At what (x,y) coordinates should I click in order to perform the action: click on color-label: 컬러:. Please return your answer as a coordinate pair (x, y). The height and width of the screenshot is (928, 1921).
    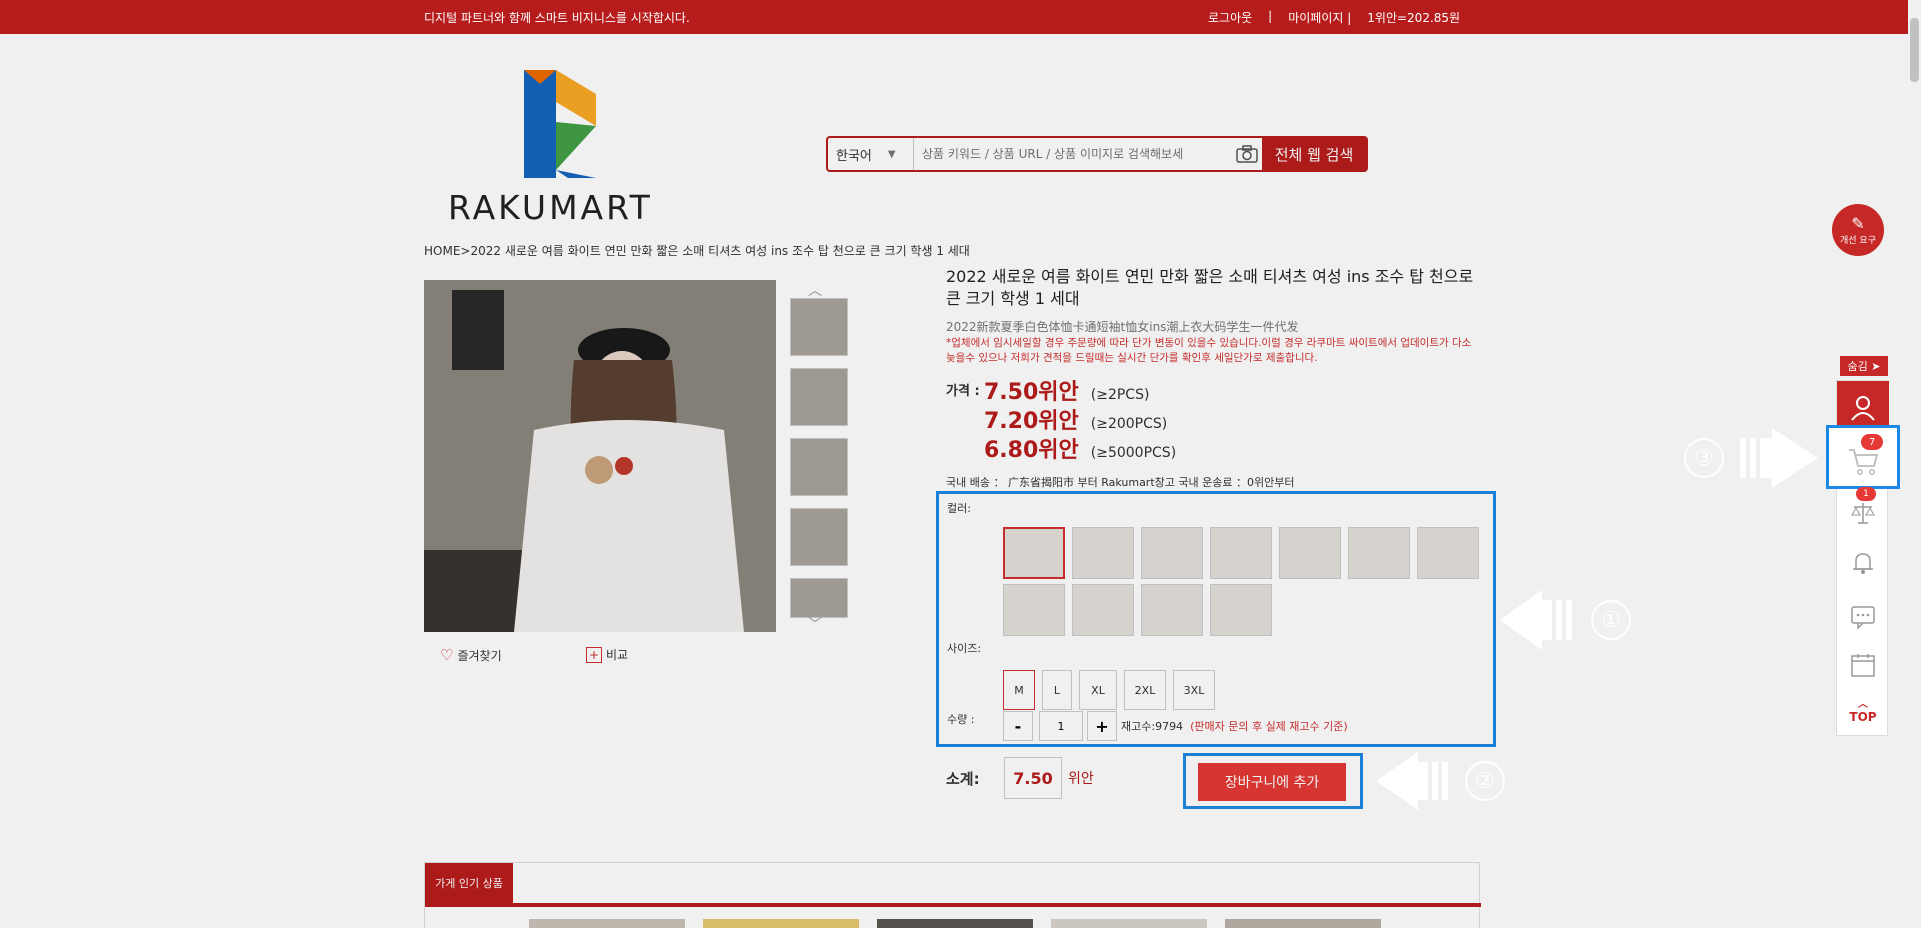
    Looking at the image, I should click on (959, 508).